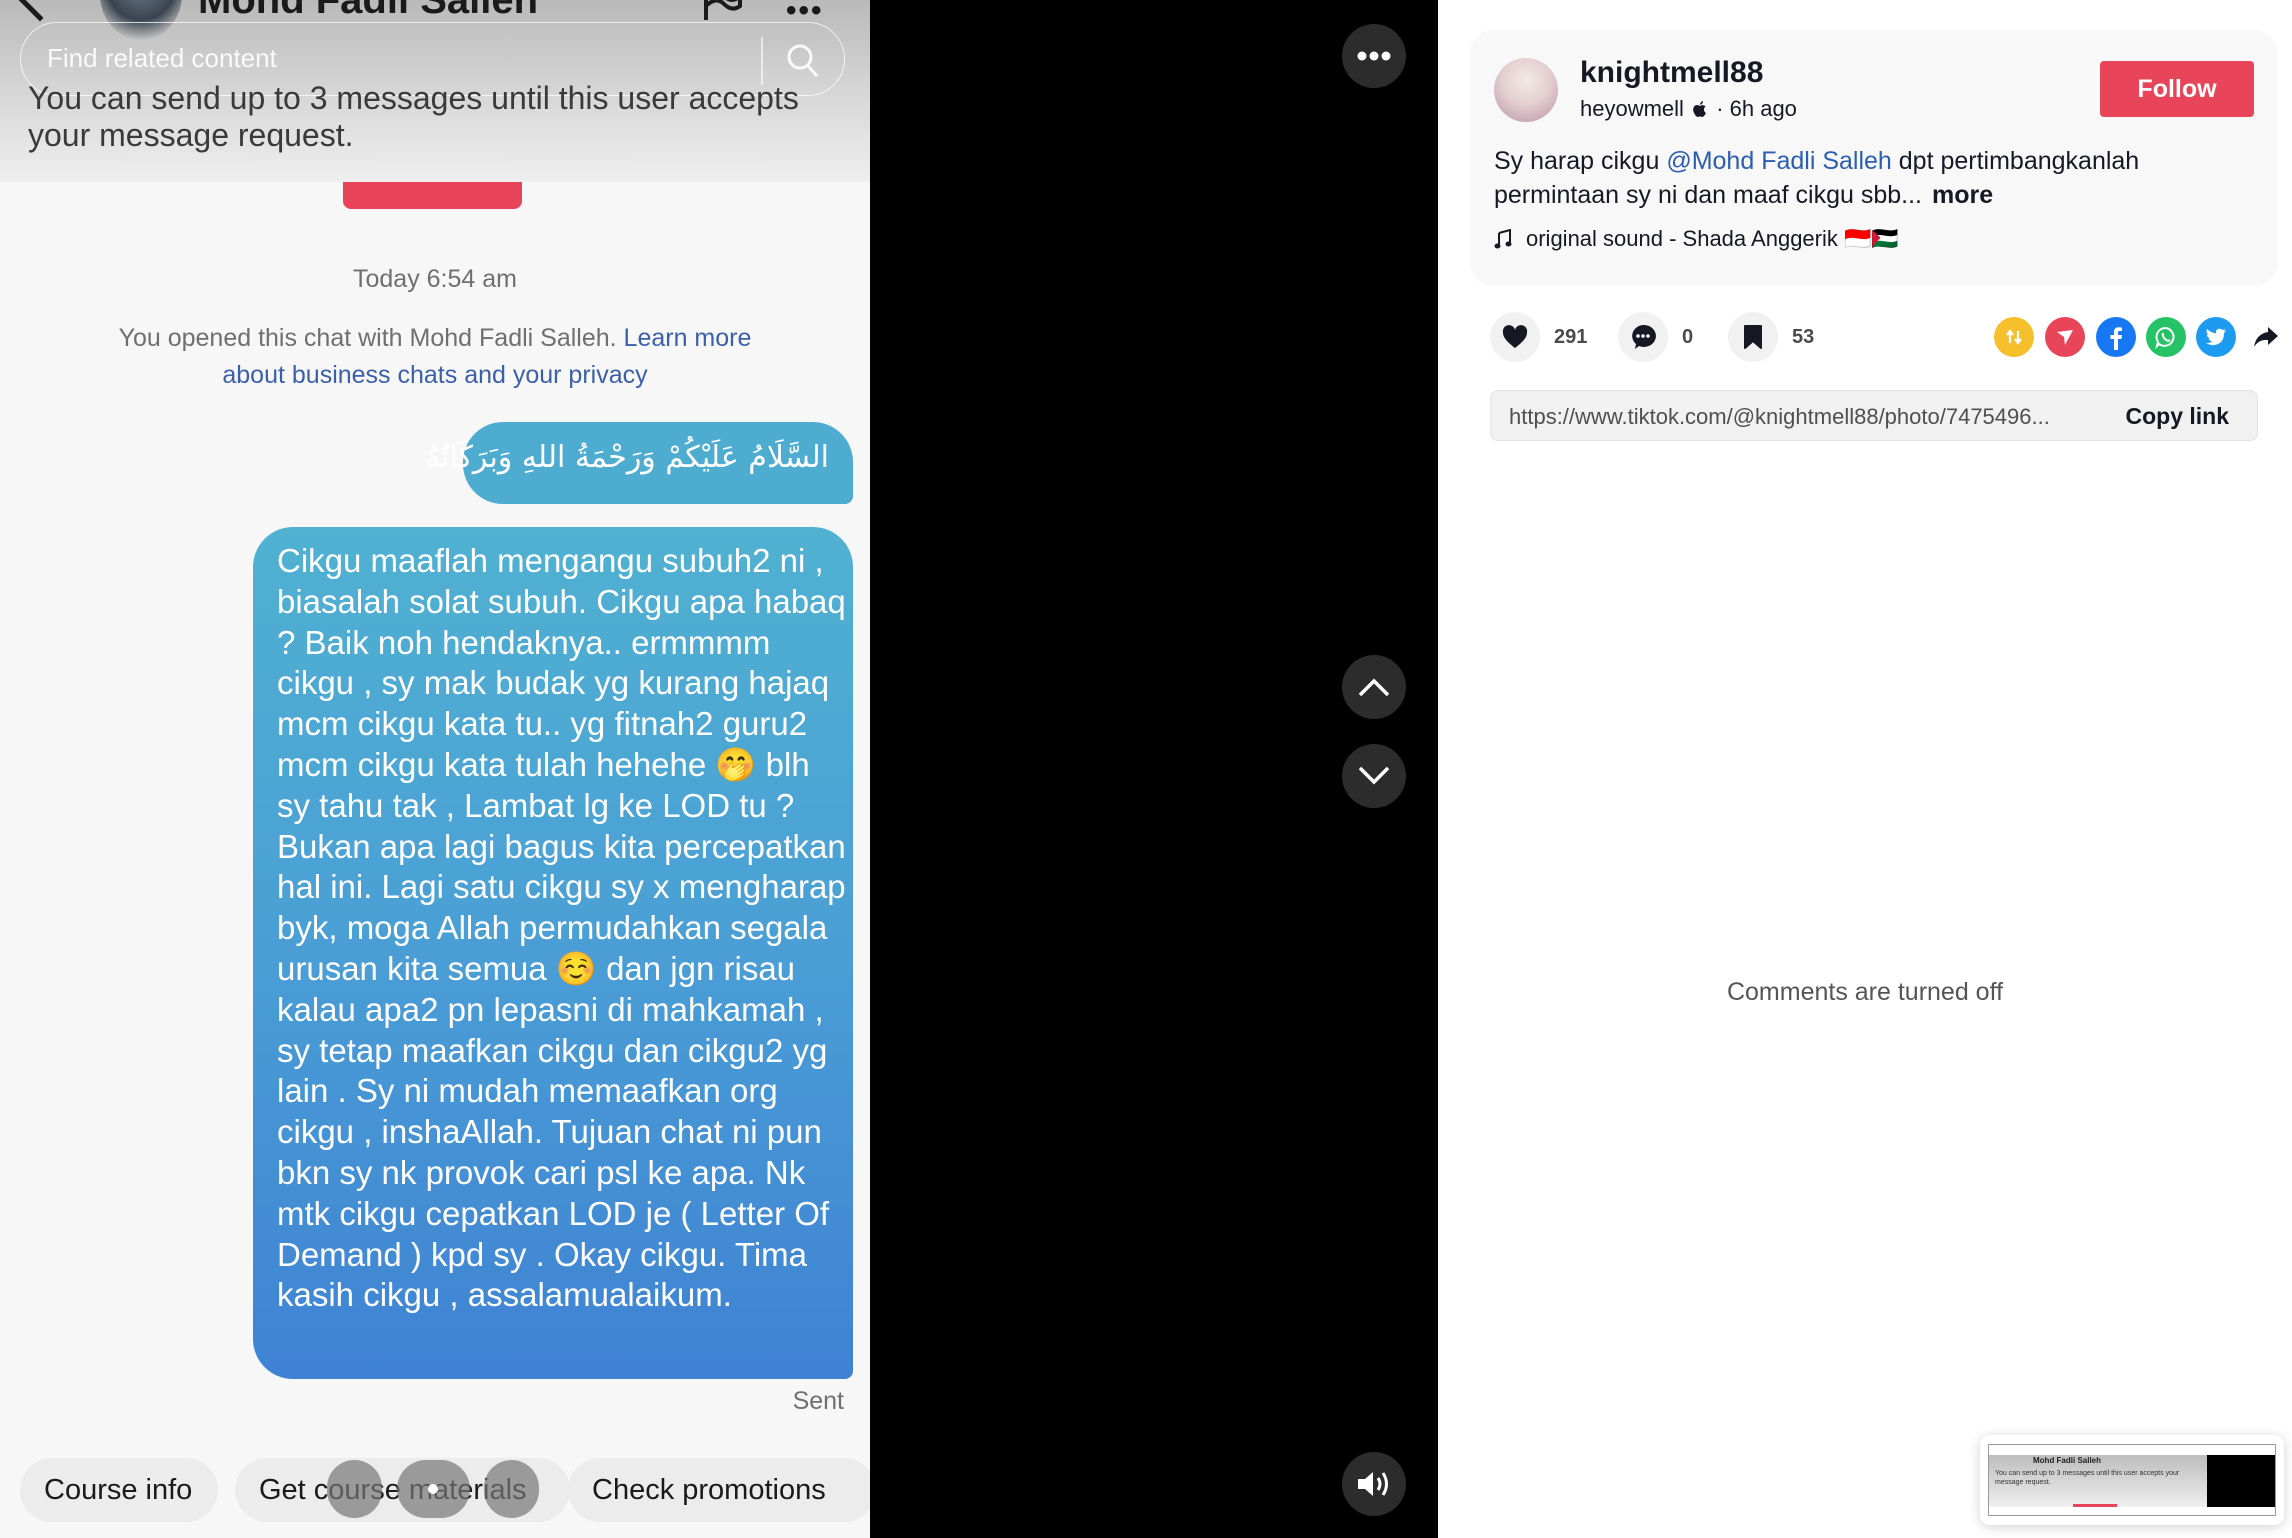 Image resolution: width=2292 pixels, height=1538 pixels. I want to click on sound-link: original sound - Shada Anggerik 🇮🇩🇵🇸, so click(1696, 239).